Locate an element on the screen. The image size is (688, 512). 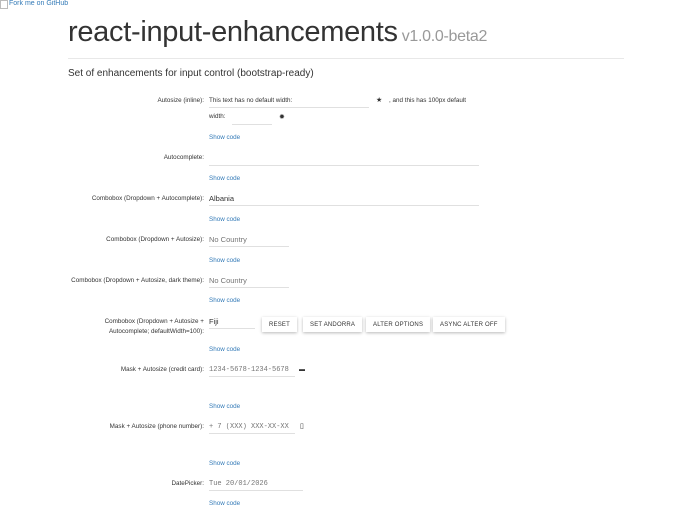
autosize-width-text: width: is located at coordinates (217, 116).